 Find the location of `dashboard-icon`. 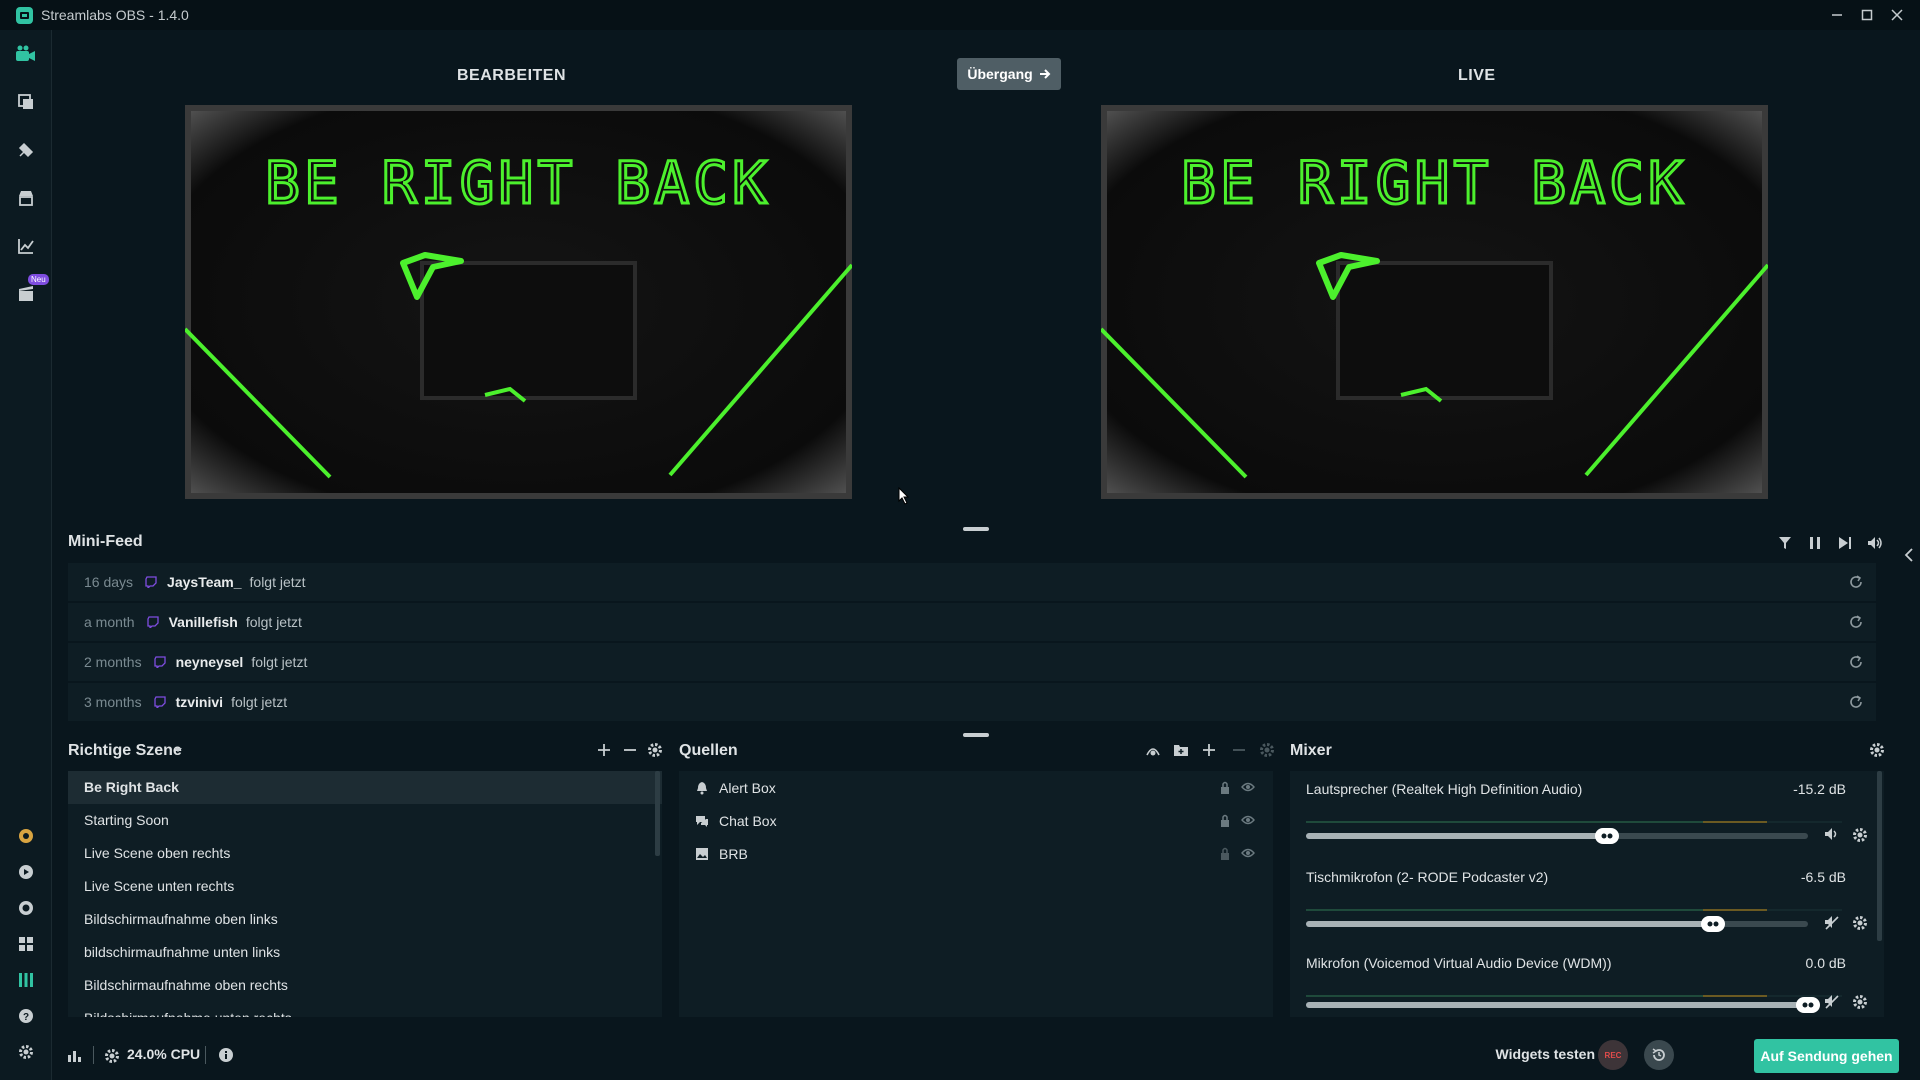

dashboard-icon is located at coordinates (26, 872).